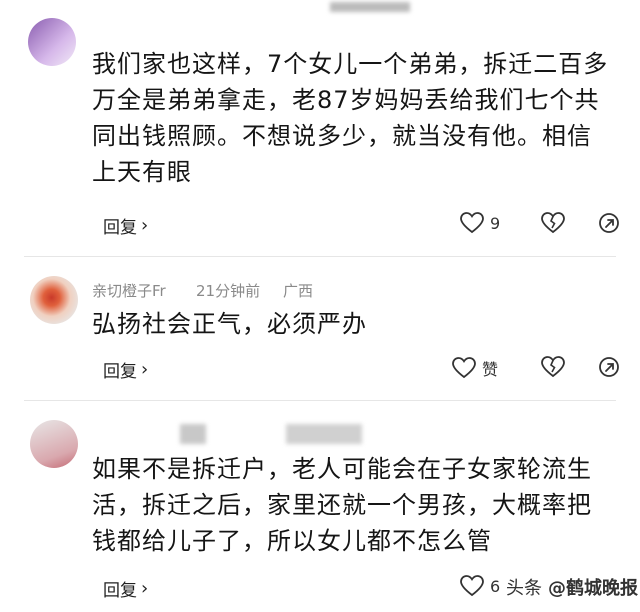 Image resolution: width=640 pixels, height=612 pixels. What do you see at coordinates (490, 369) in the screenshot?
I see `like-label: 赞` at bounding box center [490, 369].